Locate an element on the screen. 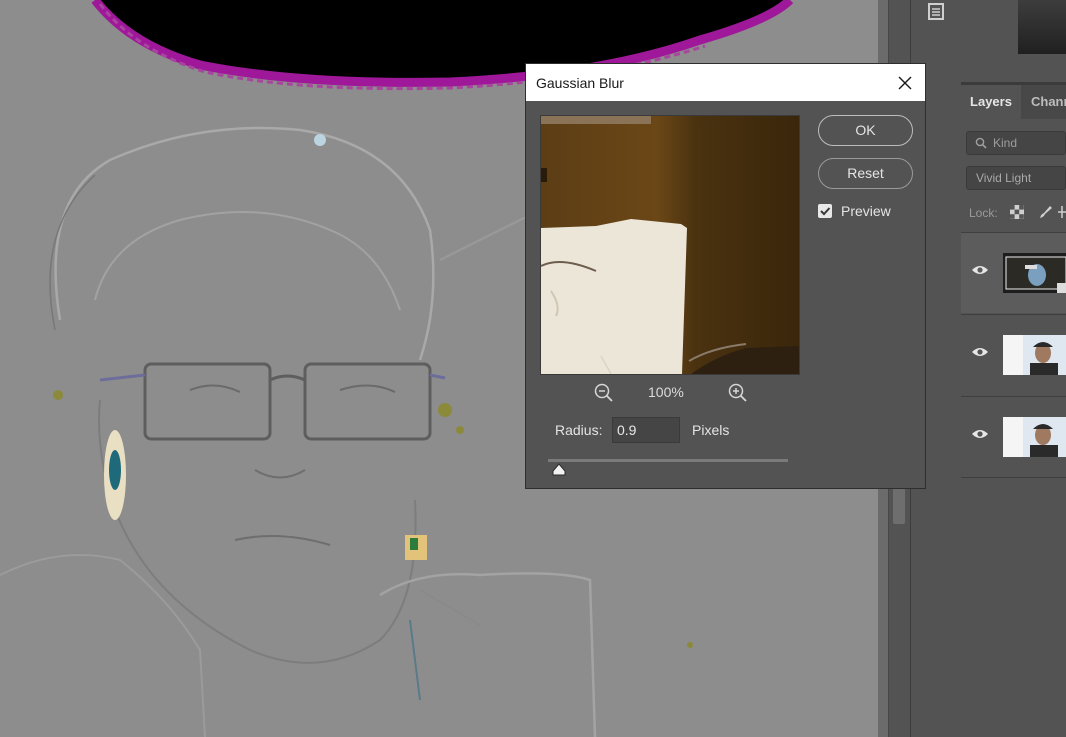 This screenshot has height=737, width=1066. lock-transparent-pixels-icon is located at coordinates (1017, 212).